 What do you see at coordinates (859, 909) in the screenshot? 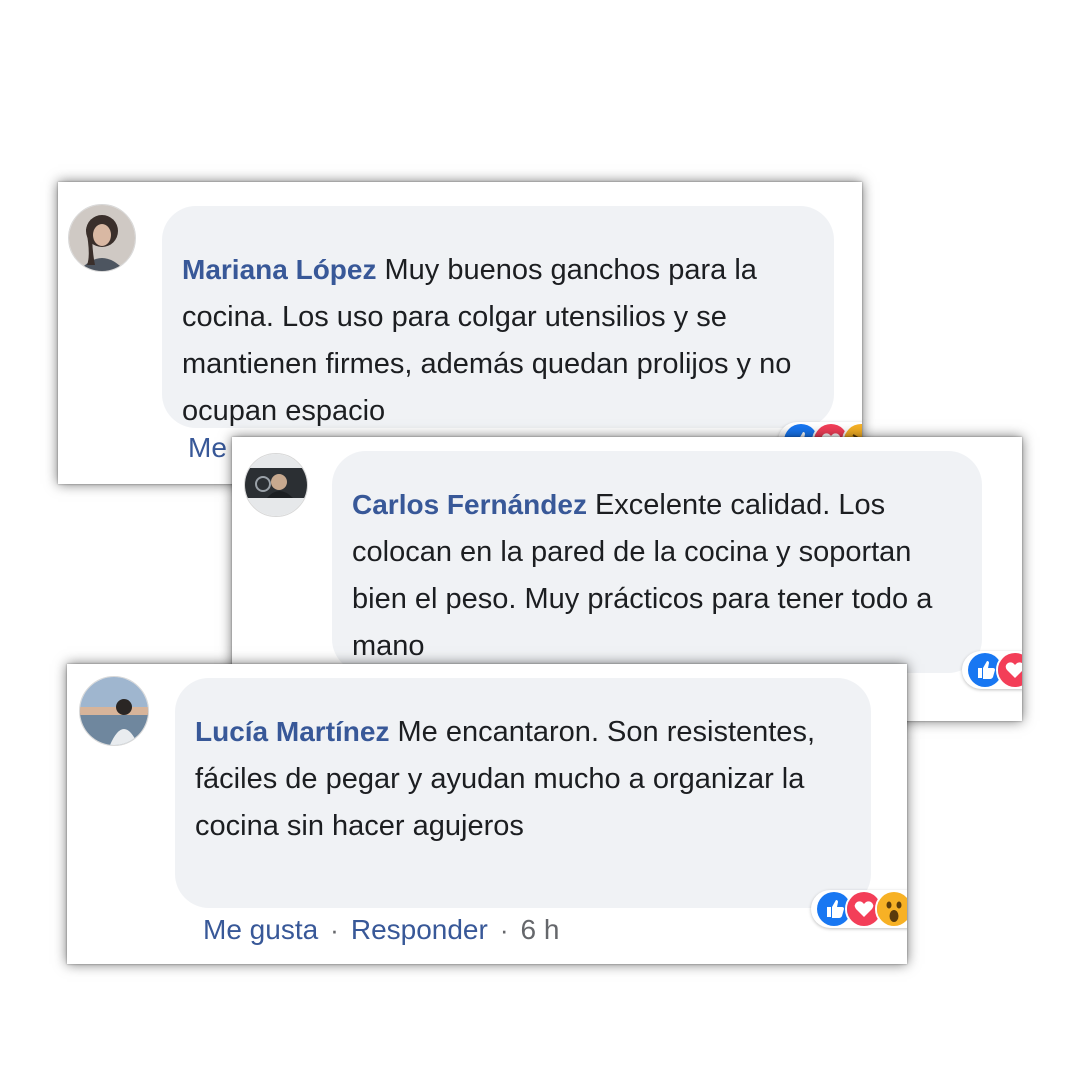
I see `reactions-summary: 22` at bounding box center [859, 909].